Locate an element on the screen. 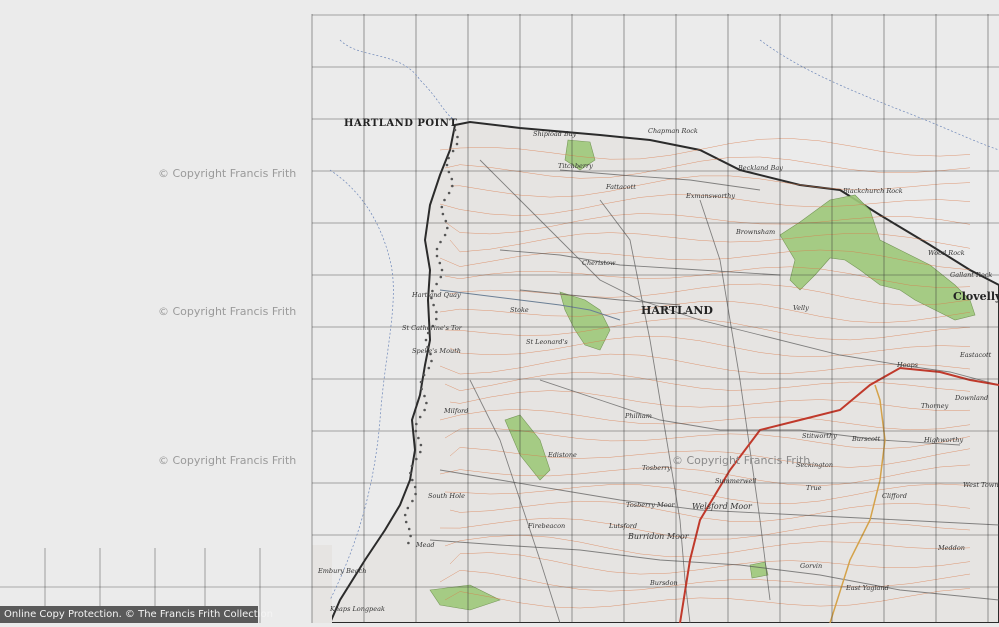  label-true: True is located at coordinates (814, 488).